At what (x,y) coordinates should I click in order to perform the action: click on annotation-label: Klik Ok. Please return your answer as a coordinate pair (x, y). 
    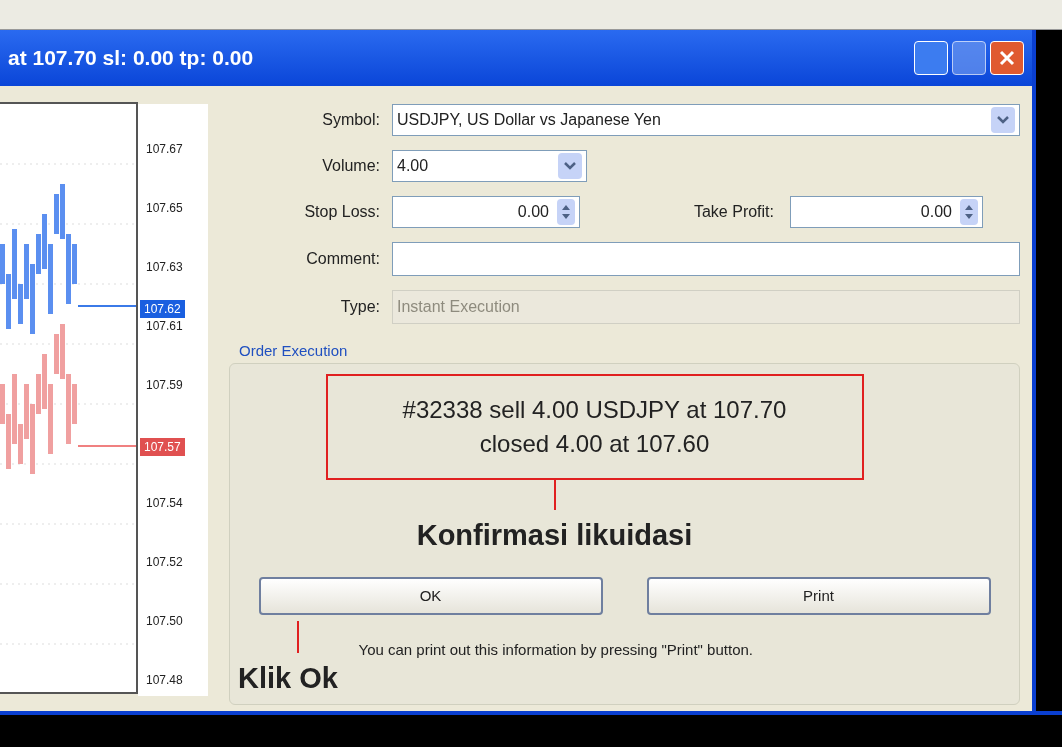
    Looking at the image, I should click on (288, 677).